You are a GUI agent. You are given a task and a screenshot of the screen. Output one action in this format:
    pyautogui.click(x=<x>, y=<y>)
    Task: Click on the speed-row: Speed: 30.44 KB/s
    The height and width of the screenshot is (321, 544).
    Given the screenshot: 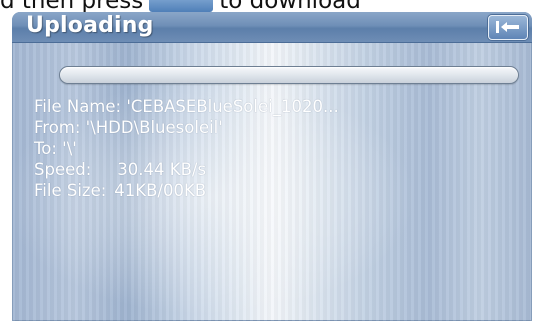 What is the action you would take?
    pyautogui.click(x=186, y=169)
    